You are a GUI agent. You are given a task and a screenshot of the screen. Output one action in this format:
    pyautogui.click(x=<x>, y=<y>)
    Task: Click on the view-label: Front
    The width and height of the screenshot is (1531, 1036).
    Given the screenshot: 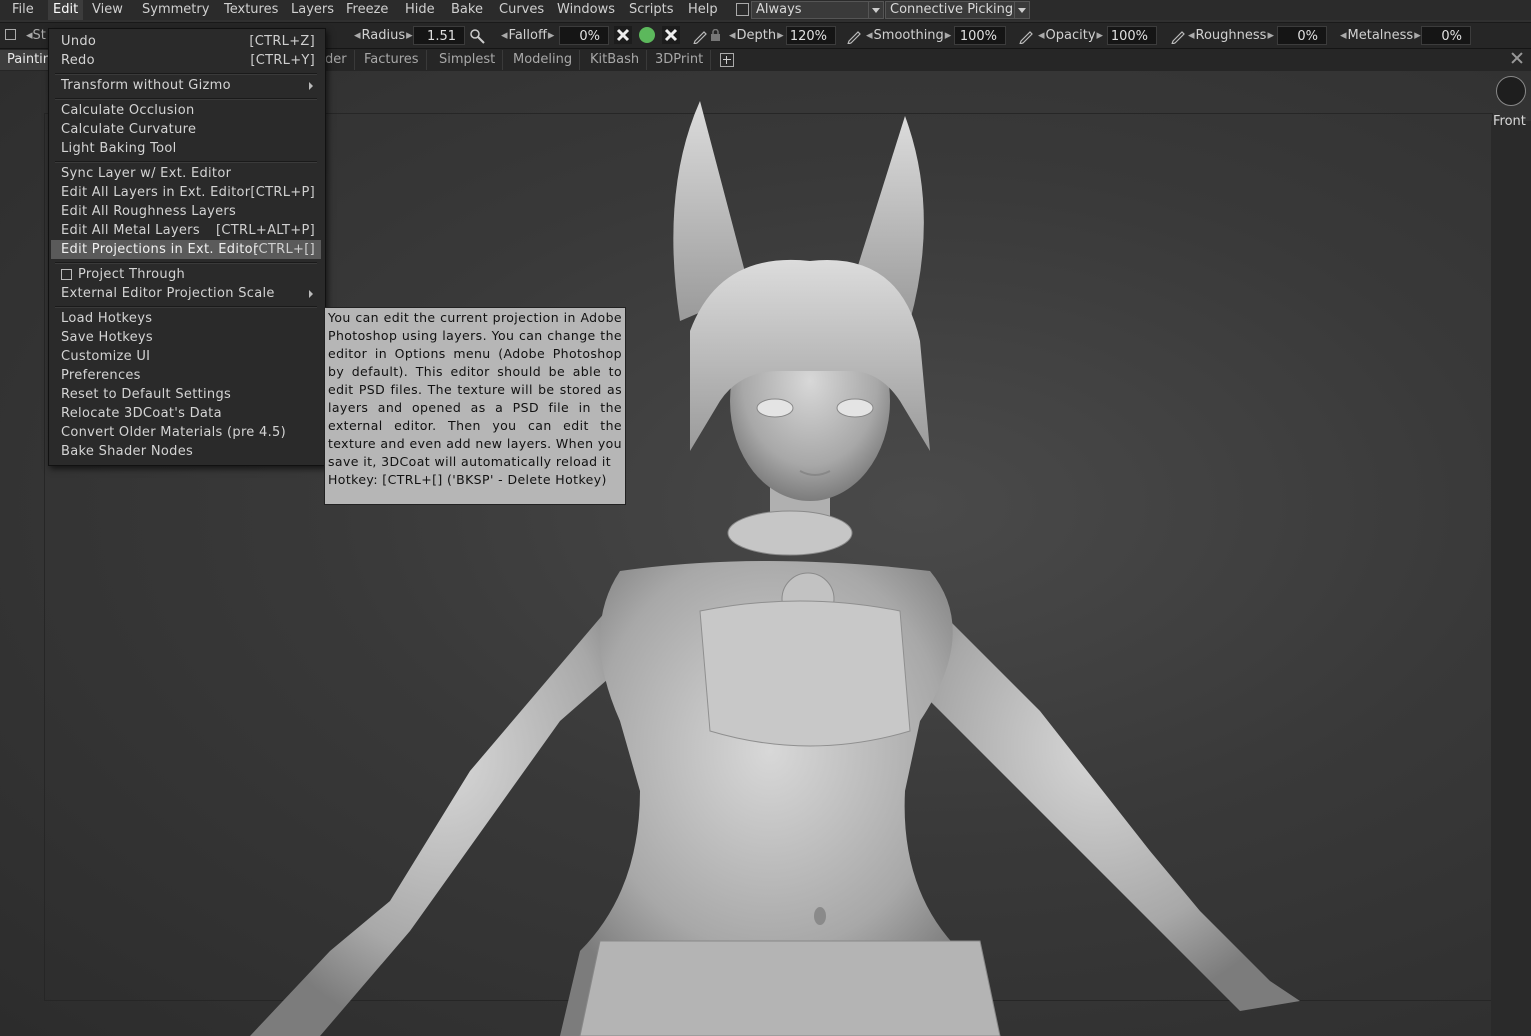 What is the action you would take?
    pyautogui.click(x=1509, y=121)
    